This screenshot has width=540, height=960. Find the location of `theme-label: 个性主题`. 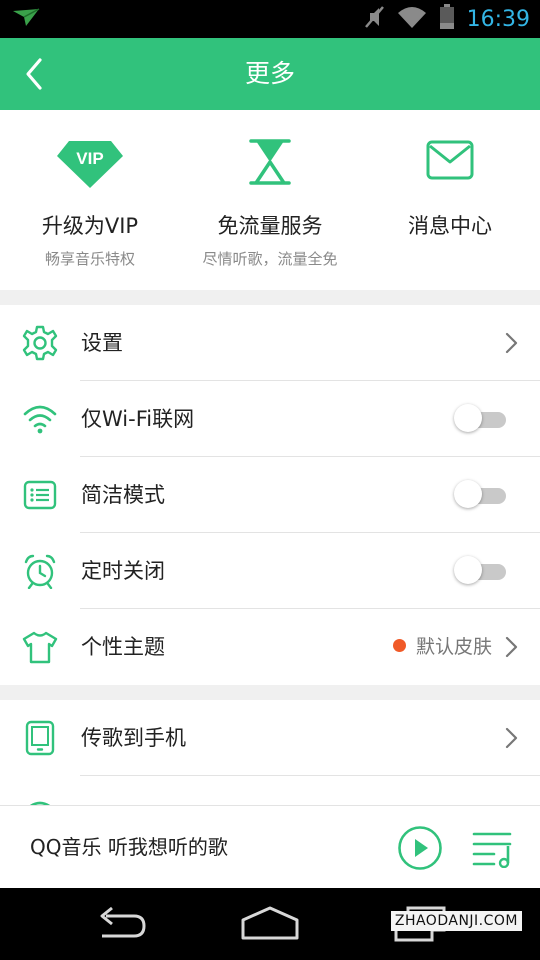

theme-label: 个性主题 is located at coordinates (123, 647).